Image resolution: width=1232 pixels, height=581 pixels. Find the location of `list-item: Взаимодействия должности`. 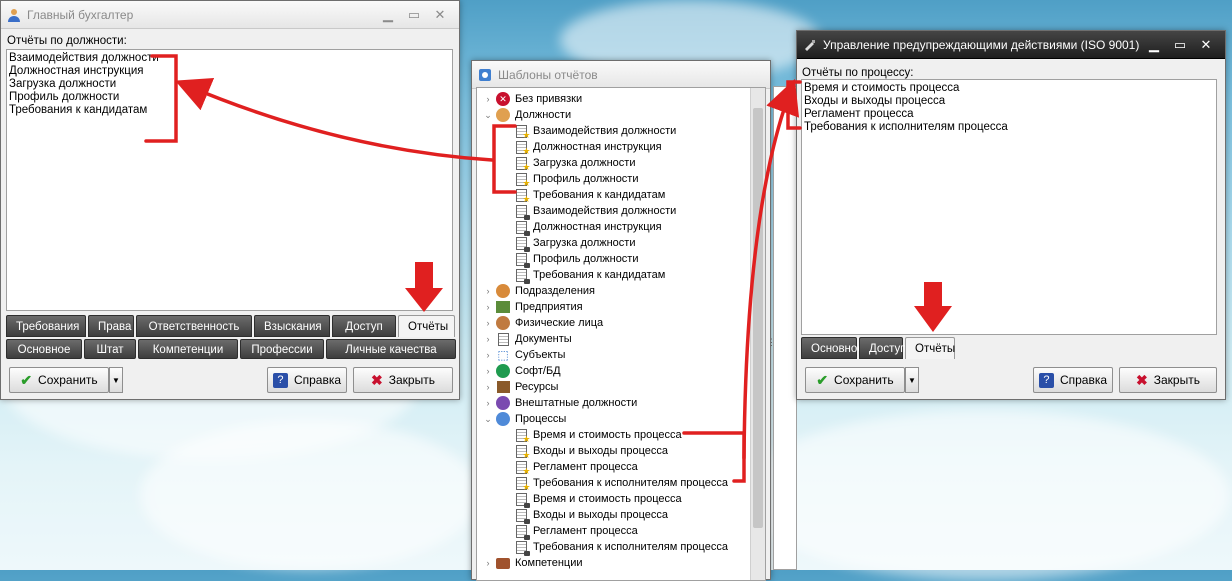

list-item: Взаимодействия должности is located at coordinates (229, 58).